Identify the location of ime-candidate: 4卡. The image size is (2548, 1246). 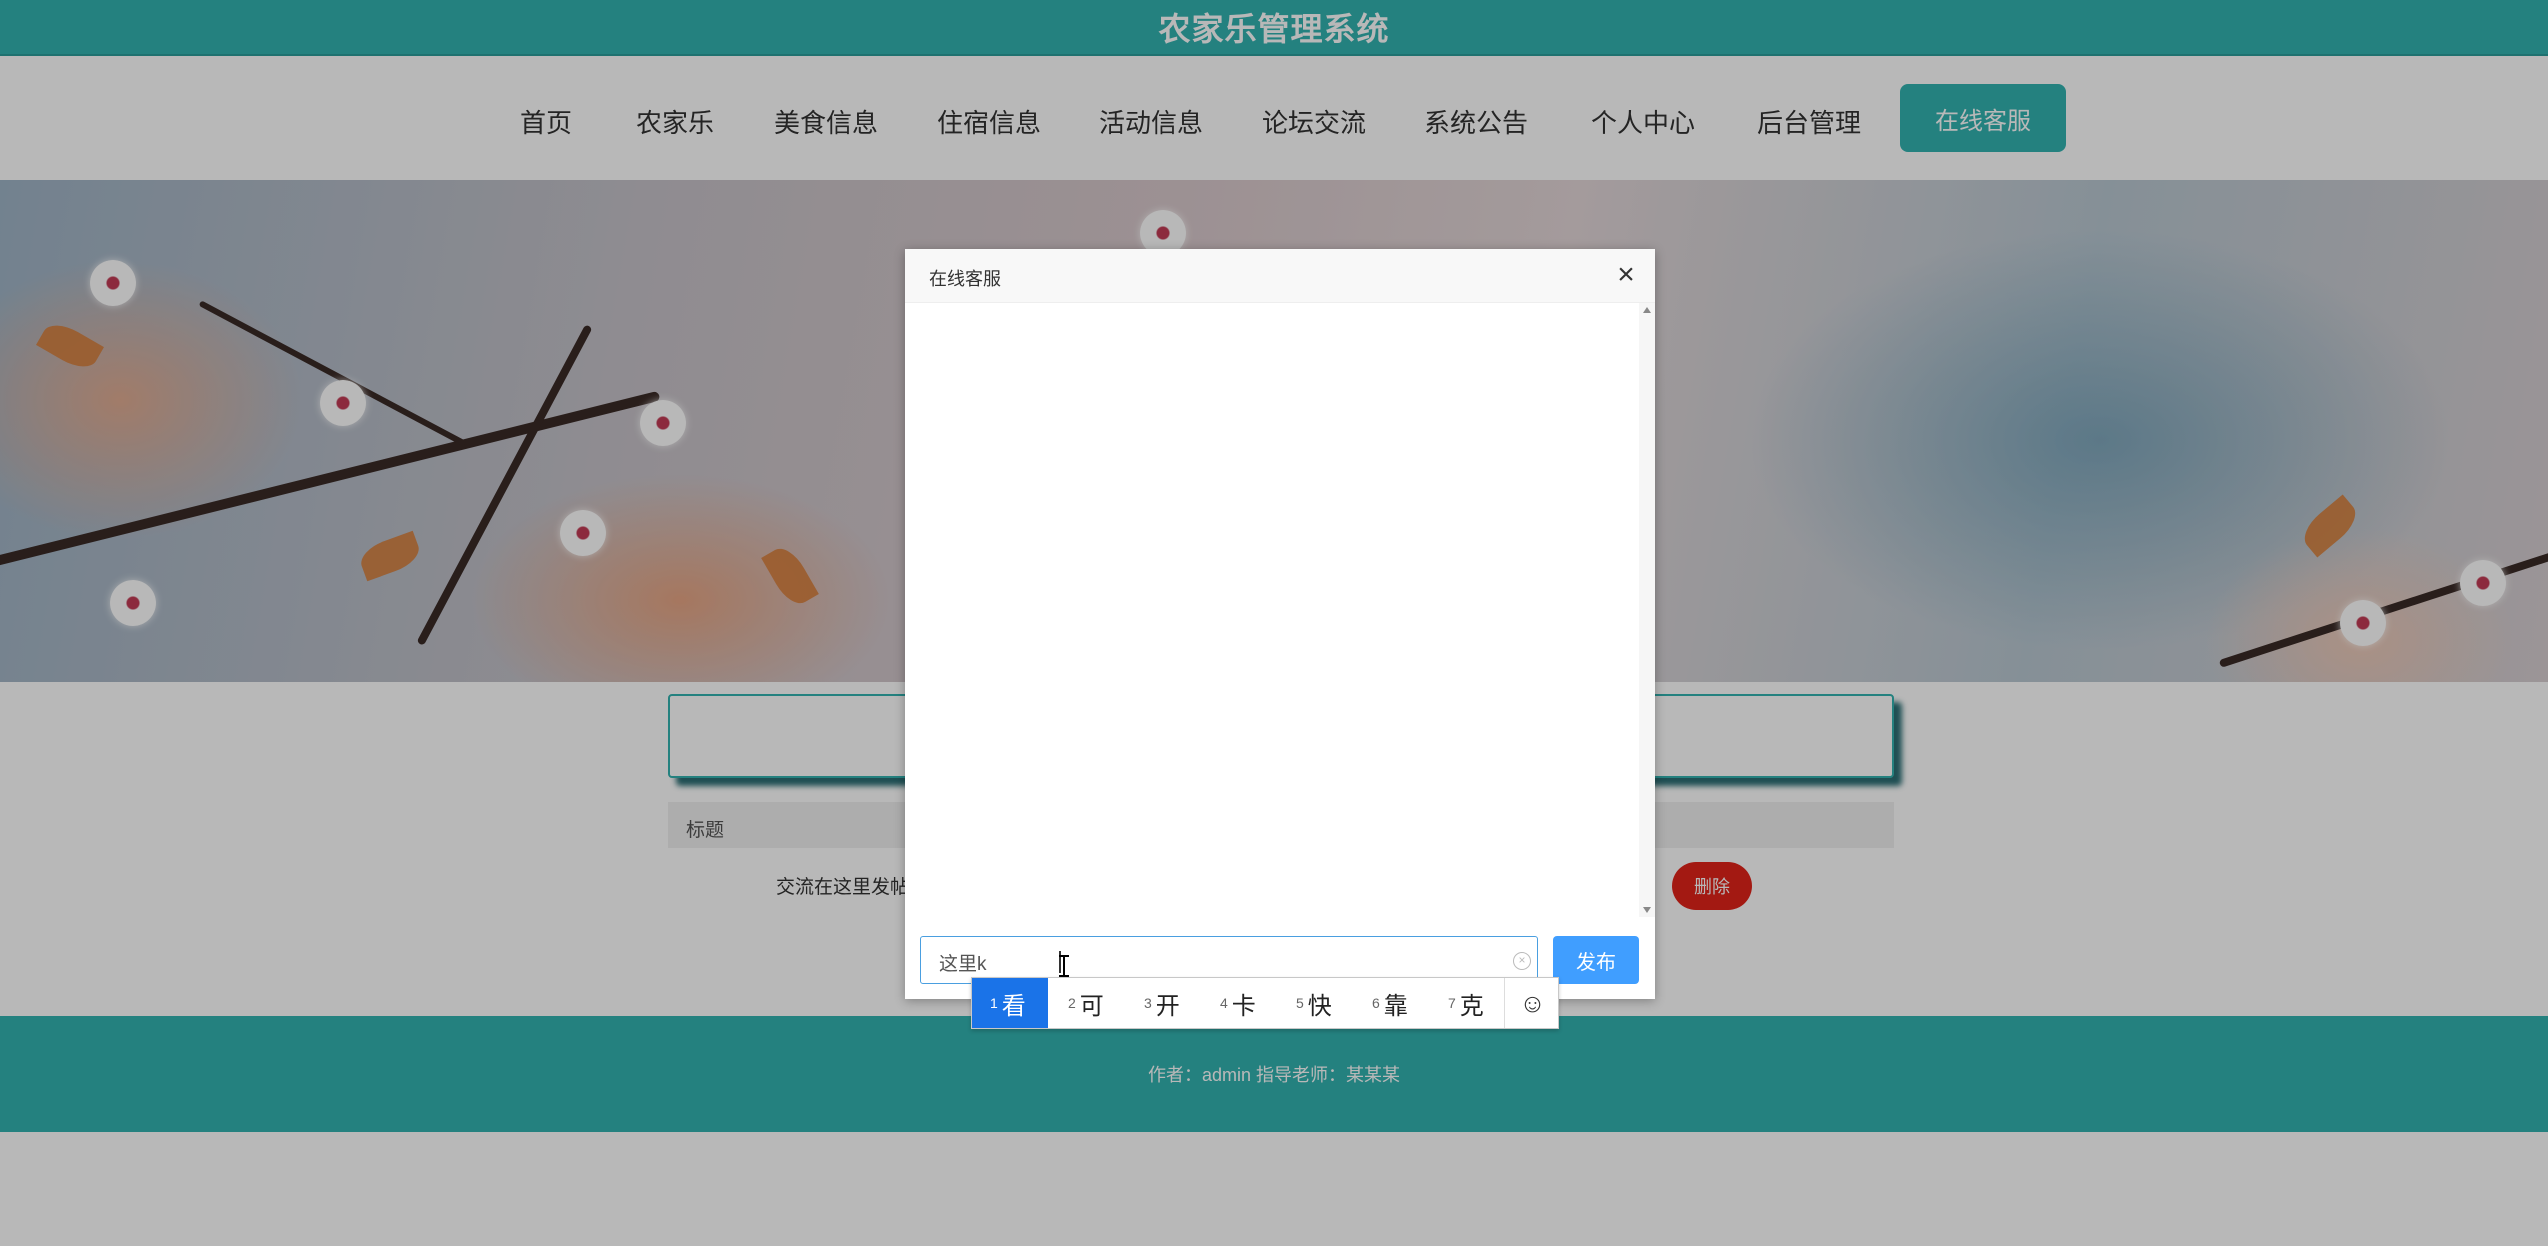
(1238, 1003).